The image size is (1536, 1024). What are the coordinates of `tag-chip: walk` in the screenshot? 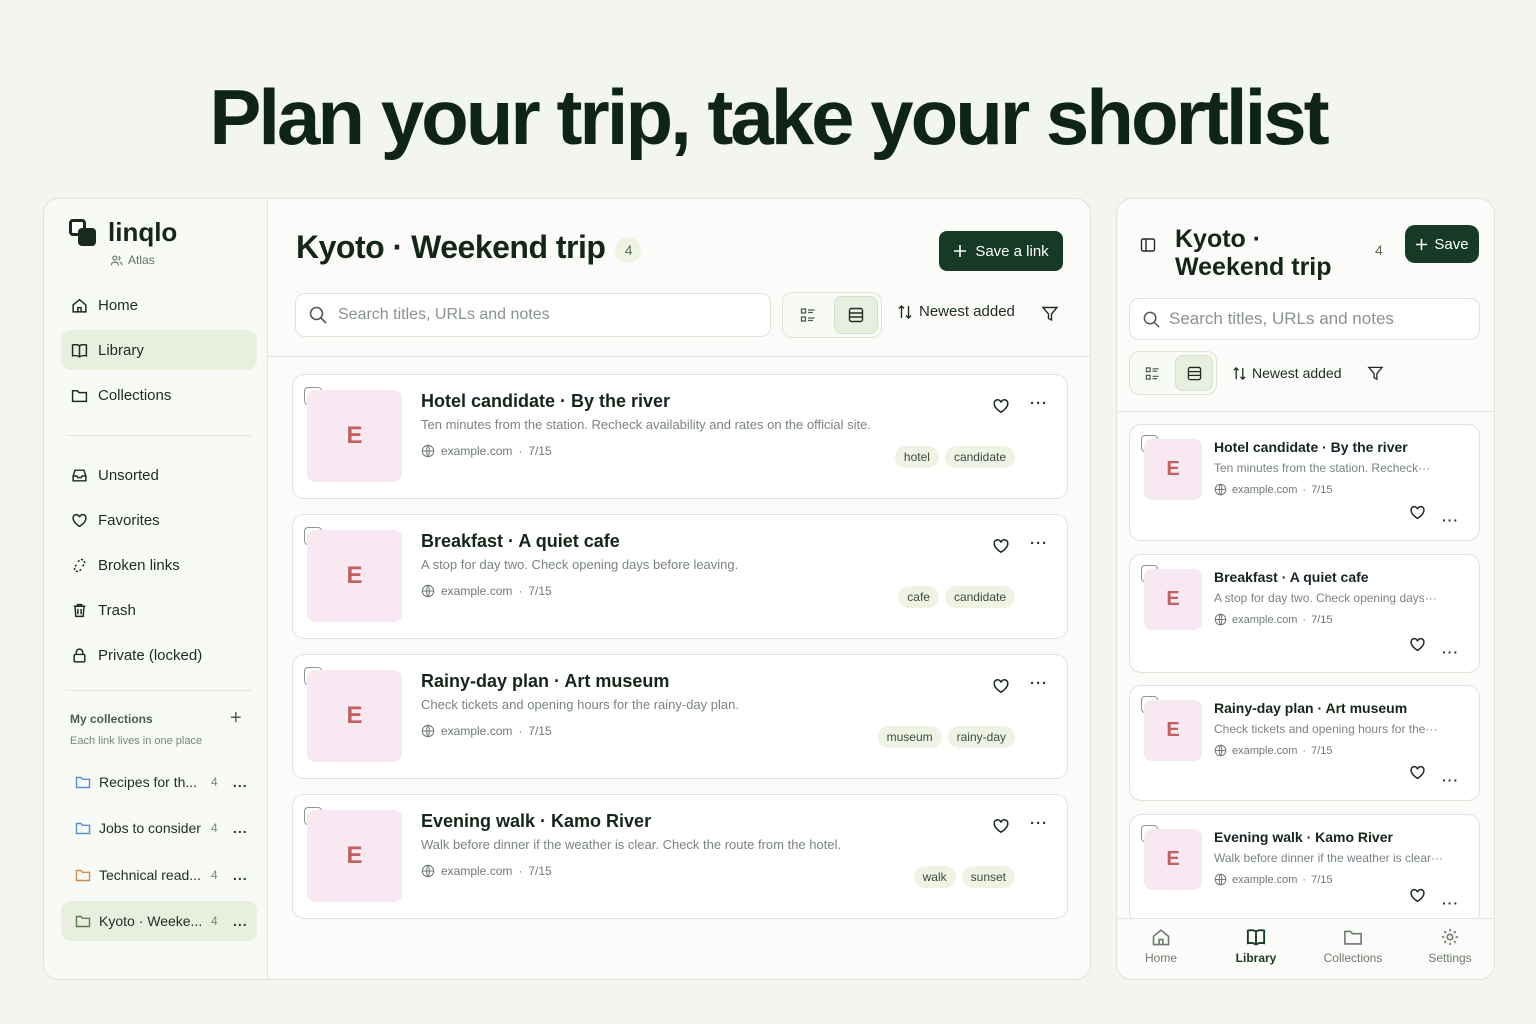 It's located at (934, 877).